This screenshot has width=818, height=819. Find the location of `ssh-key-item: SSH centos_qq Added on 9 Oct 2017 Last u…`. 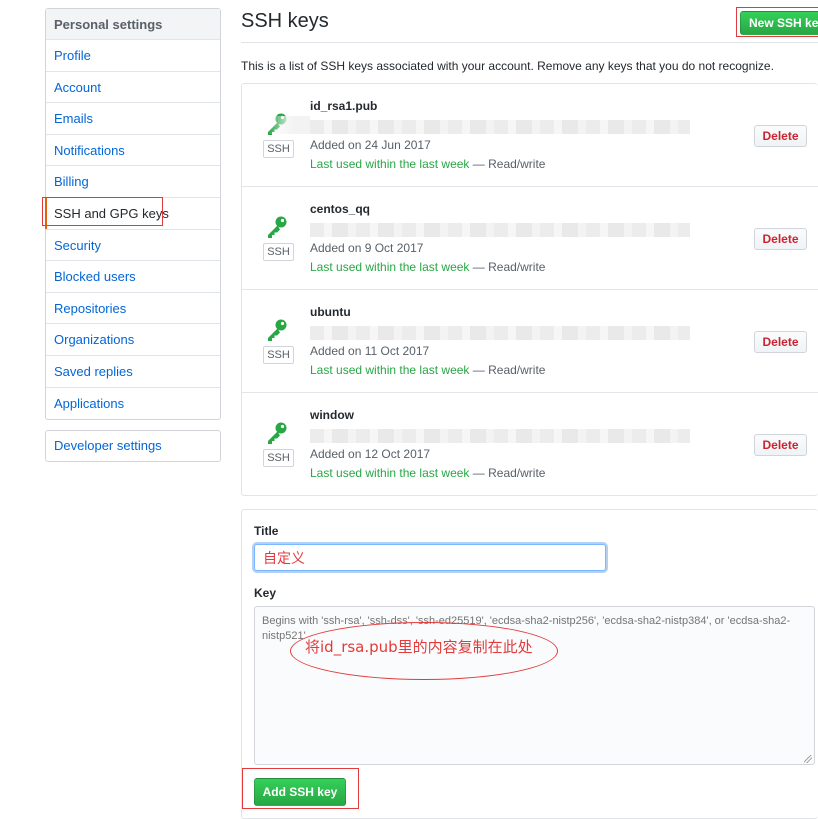

ssh-key-item: SSH centos_qq Added on 9 Oct 2017 Last u… is located at coordinates (530, 238).